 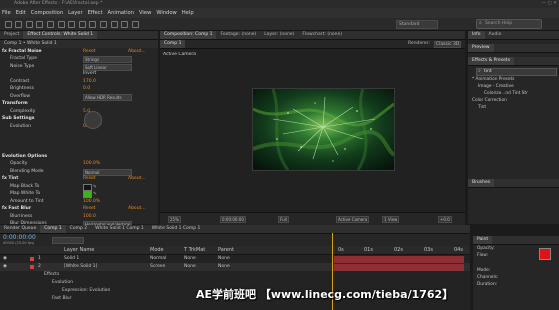 What do you see at coordinates (495, 35) in the screenshot?
I see `tab-audio: Audio` at bounding box center [495, 35].